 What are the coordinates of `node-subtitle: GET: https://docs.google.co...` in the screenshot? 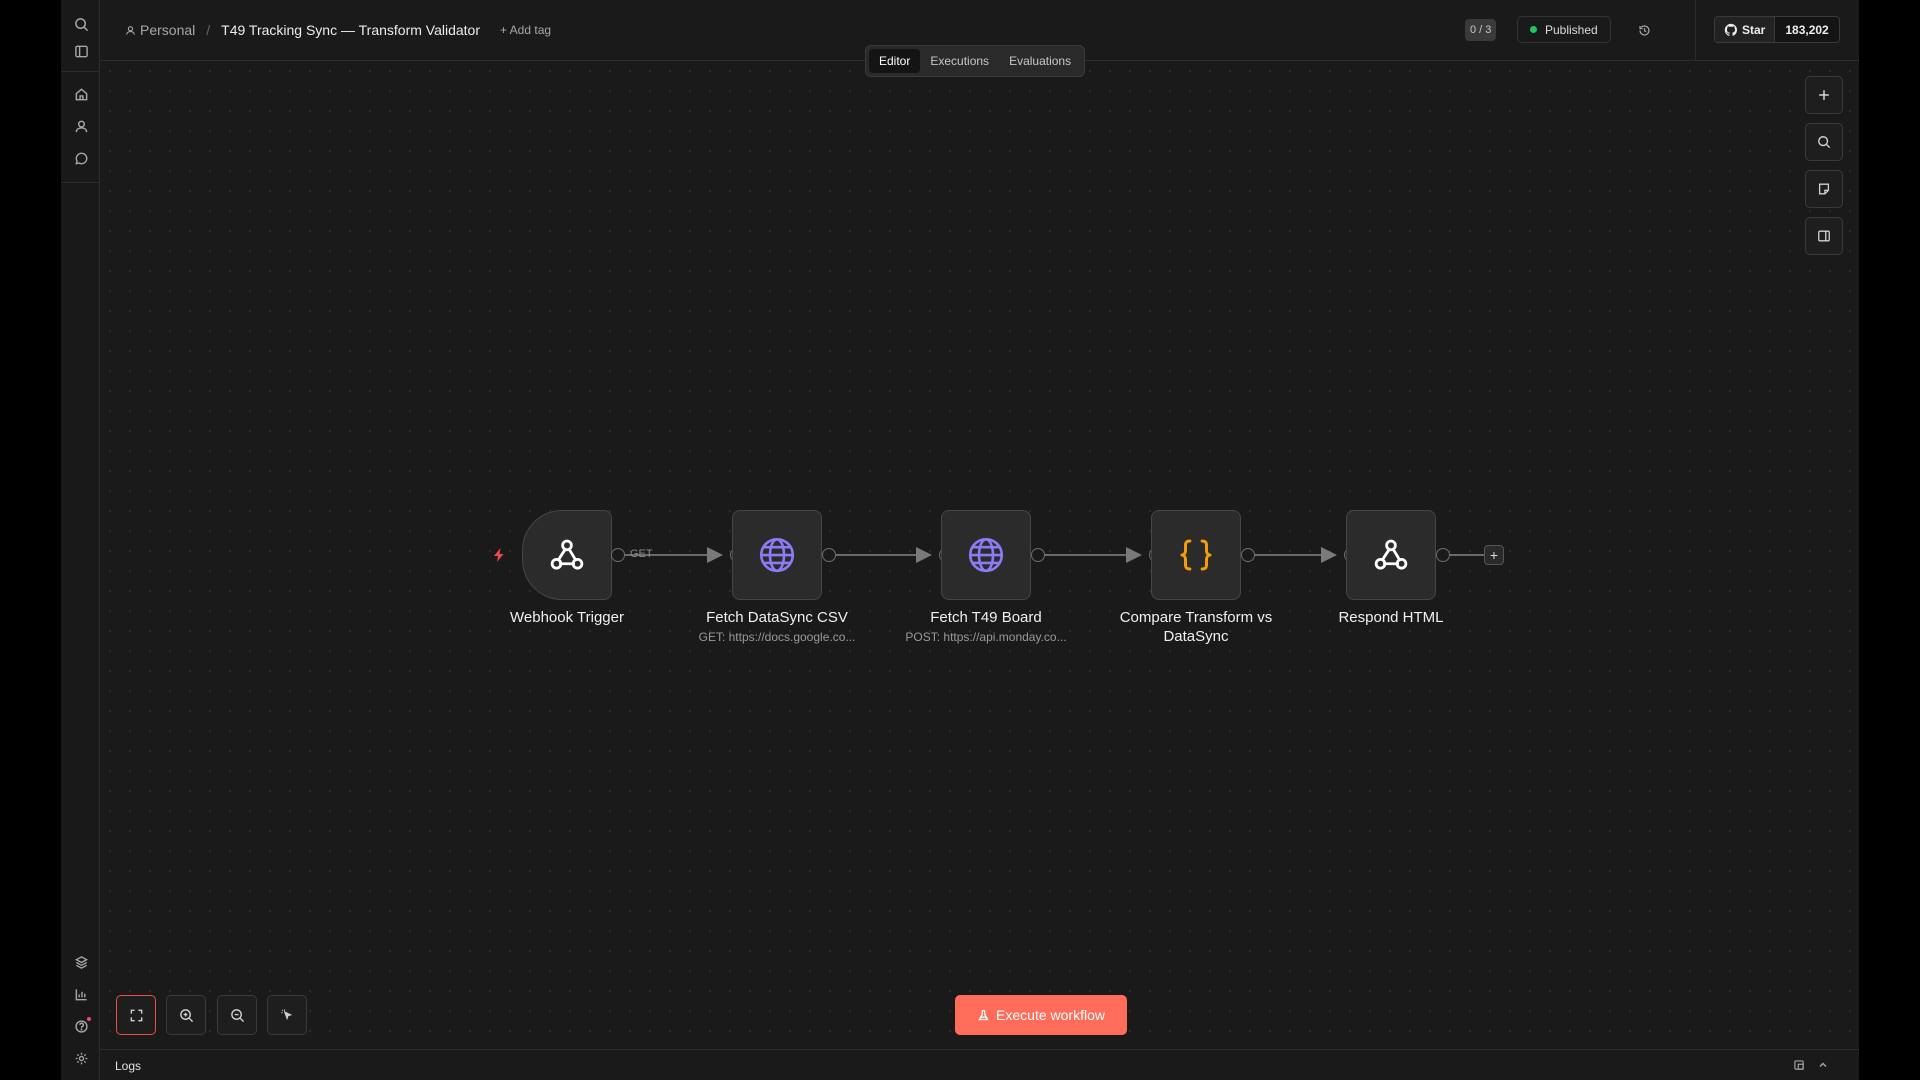 It's located at (777, 637).